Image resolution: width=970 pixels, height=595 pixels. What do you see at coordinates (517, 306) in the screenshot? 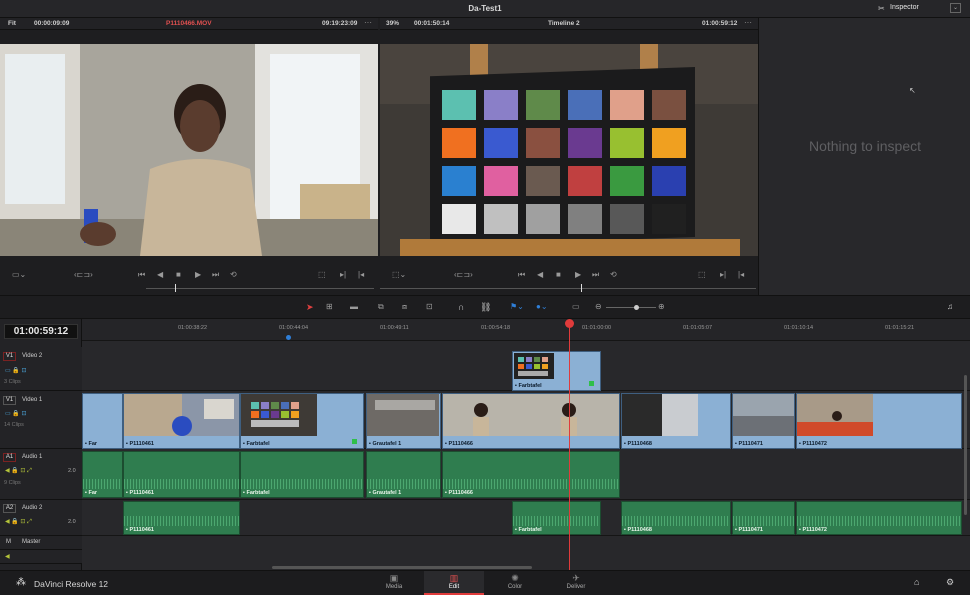
I see `flag-icon: ⚑⌄` at bounding box center [517, 306].